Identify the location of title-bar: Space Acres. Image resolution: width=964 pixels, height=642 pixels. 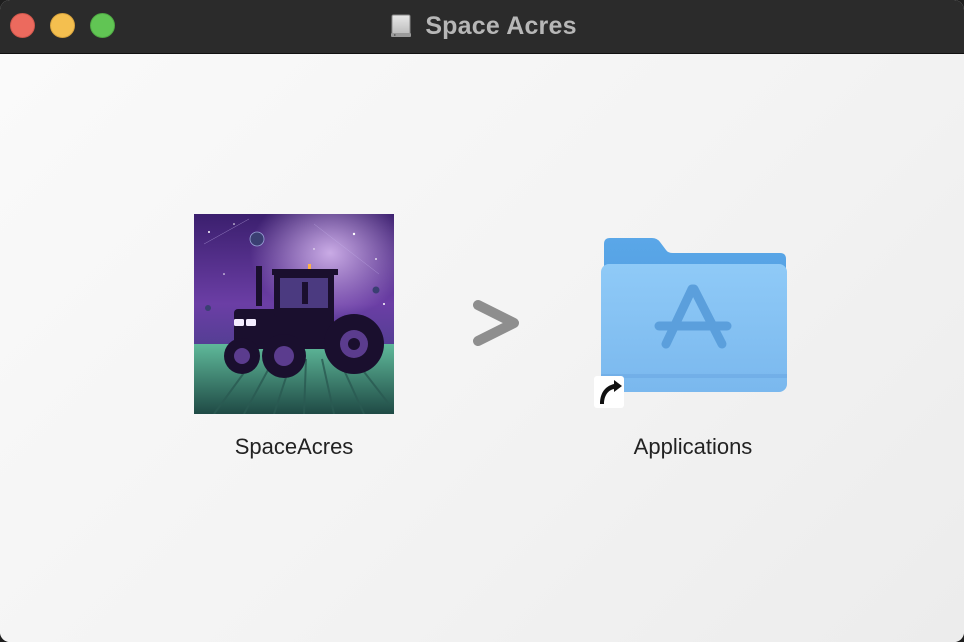
(482, 27).